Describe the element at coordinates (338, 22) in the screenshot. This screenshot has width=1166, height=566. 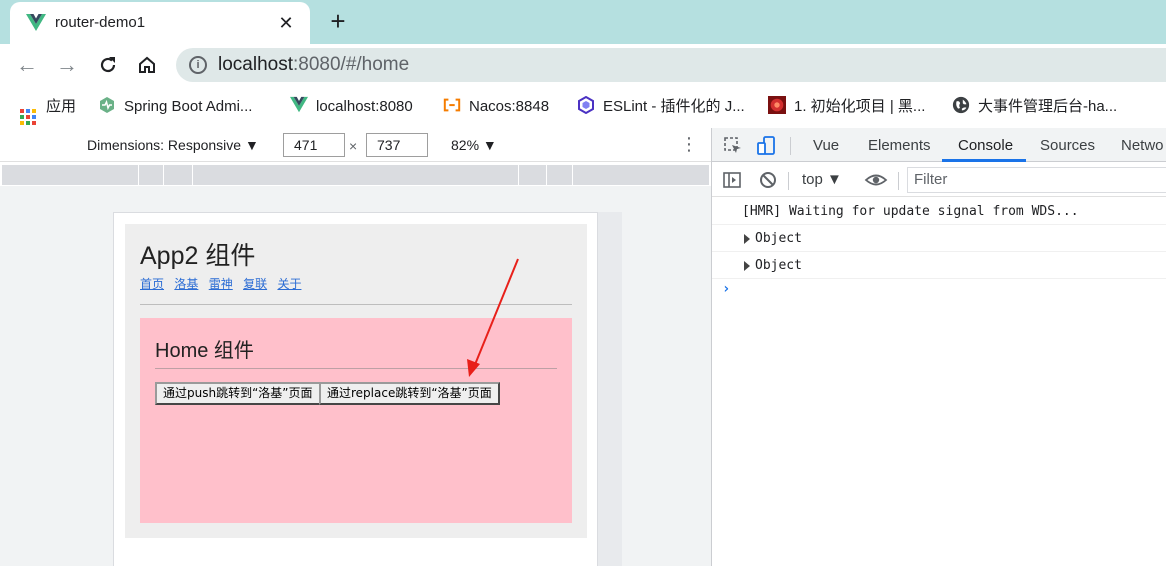
I see `new-tab-button: +` at that location.